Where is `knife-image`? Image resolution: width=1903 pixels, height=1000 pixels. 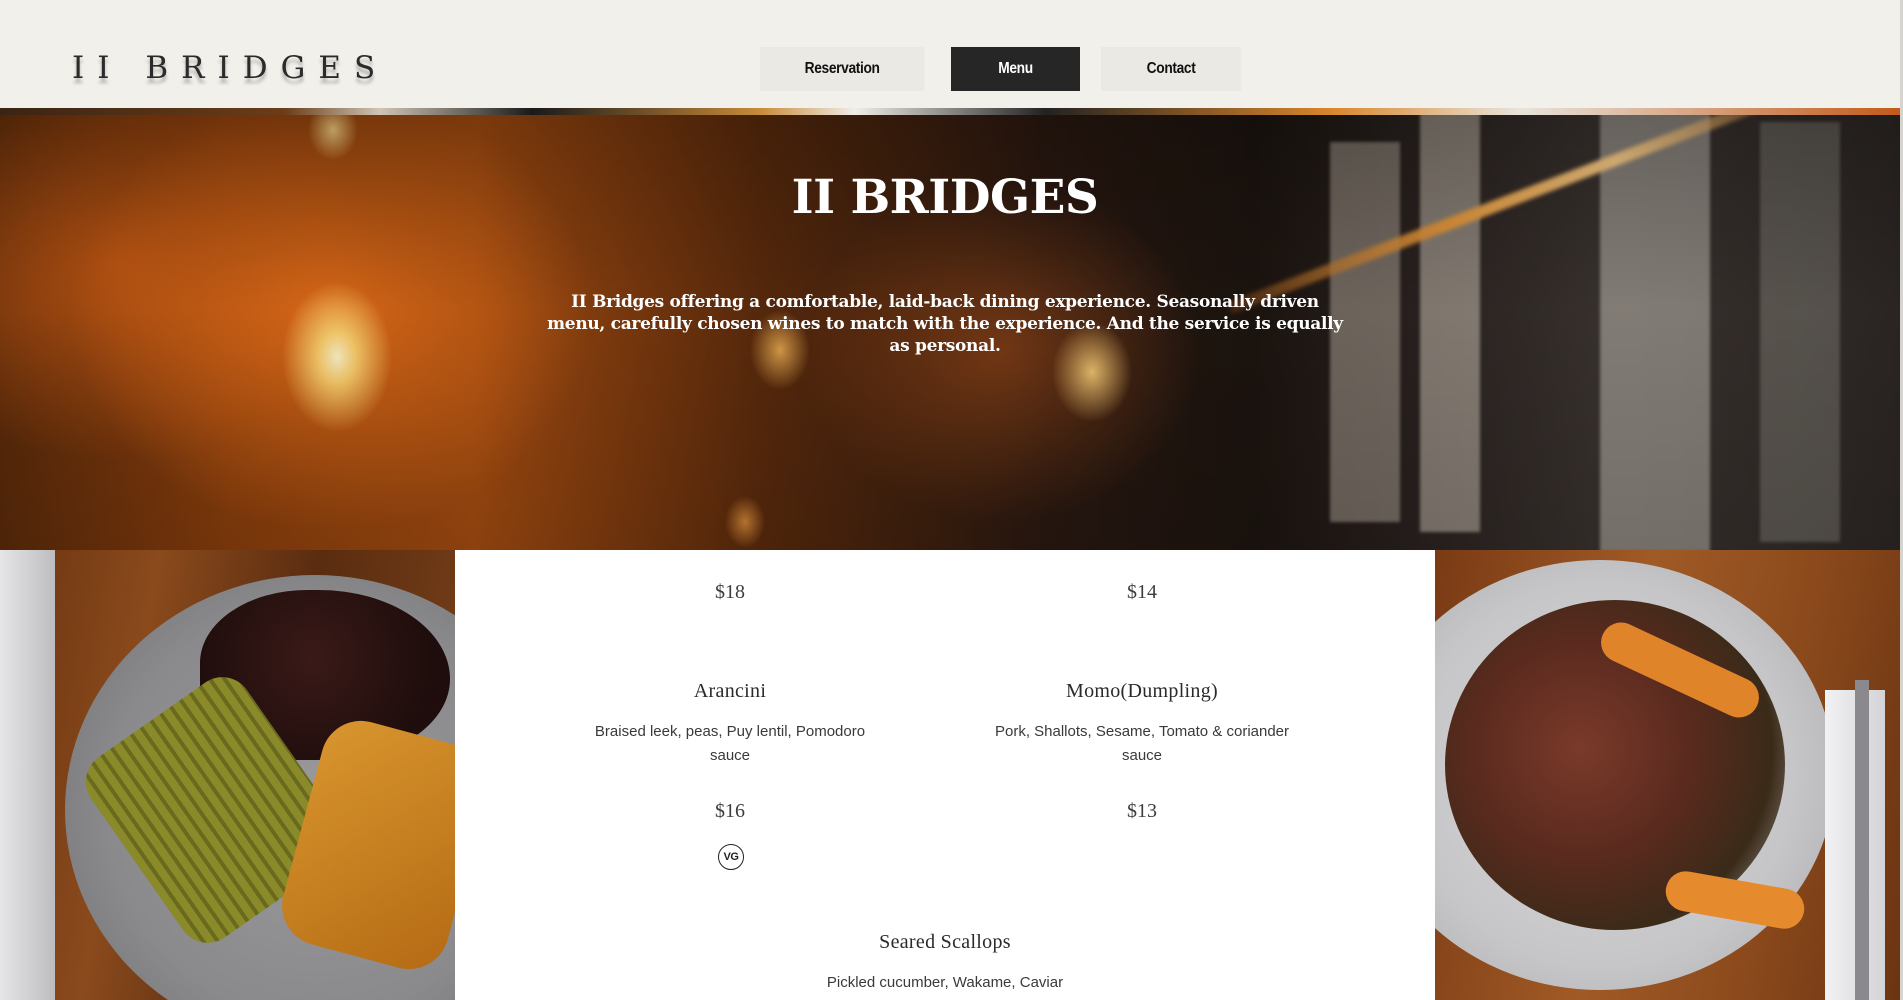 knife-image is located at coordinates (27, 775).